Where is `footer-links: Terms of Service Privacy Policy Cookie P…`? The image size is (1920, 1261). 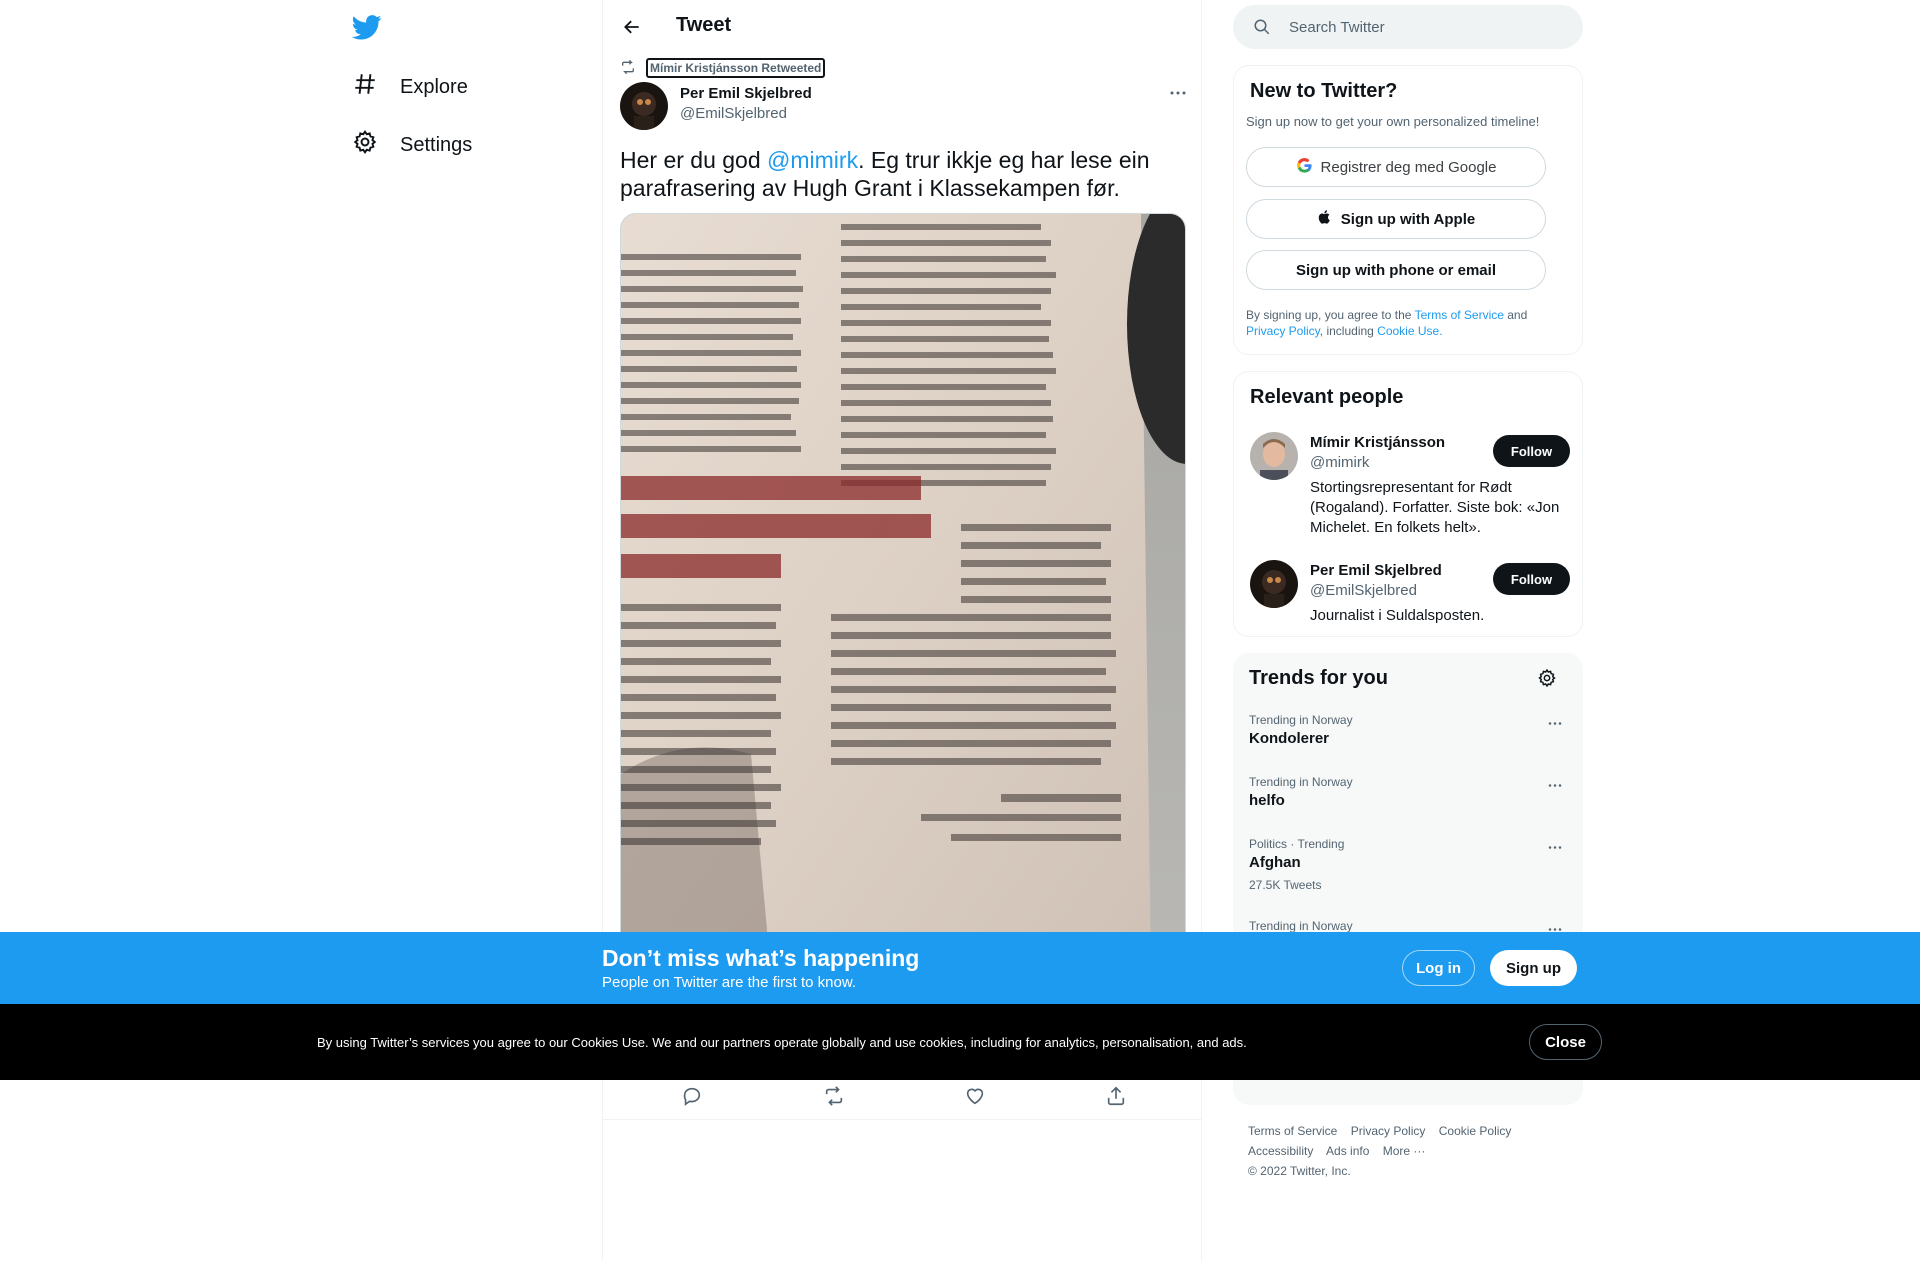 footer-links: Terms of Service Privacy Policy Cookie P… is located at coordinates (1408, 1151).